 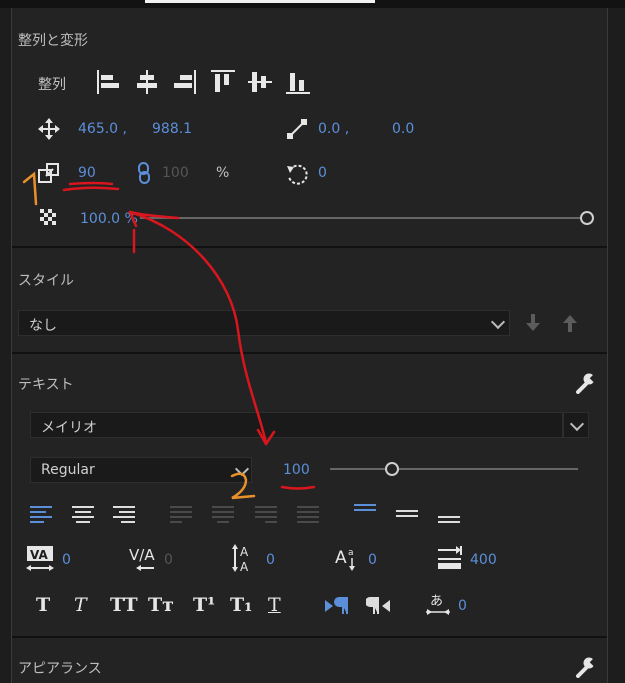 I want to click on font-style-value: Regular, so click(x=68, y=470).